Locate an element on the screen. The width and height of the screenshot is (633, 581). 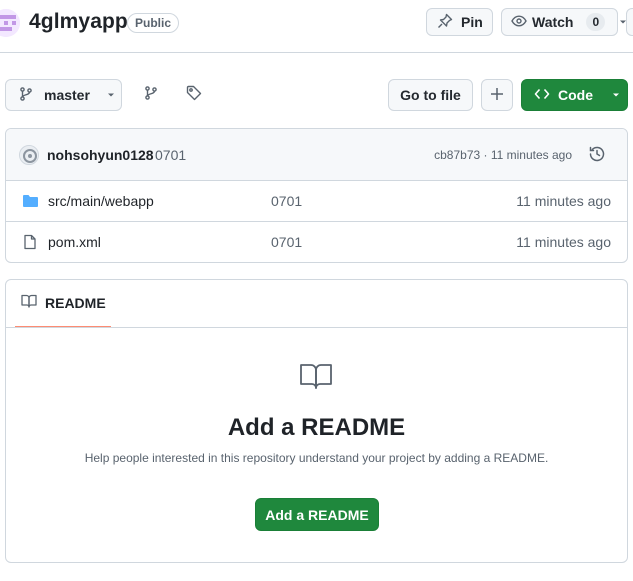
add-file-button is located at coordinates (497, 95).